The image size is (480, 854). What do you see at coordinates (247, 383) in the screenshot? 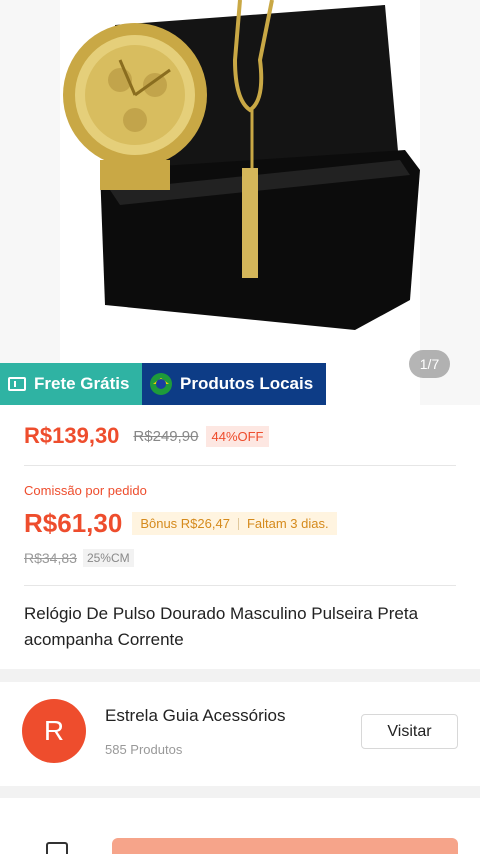
I see `local-products-label: Produtos Locais` at bounding box center [247, 383].